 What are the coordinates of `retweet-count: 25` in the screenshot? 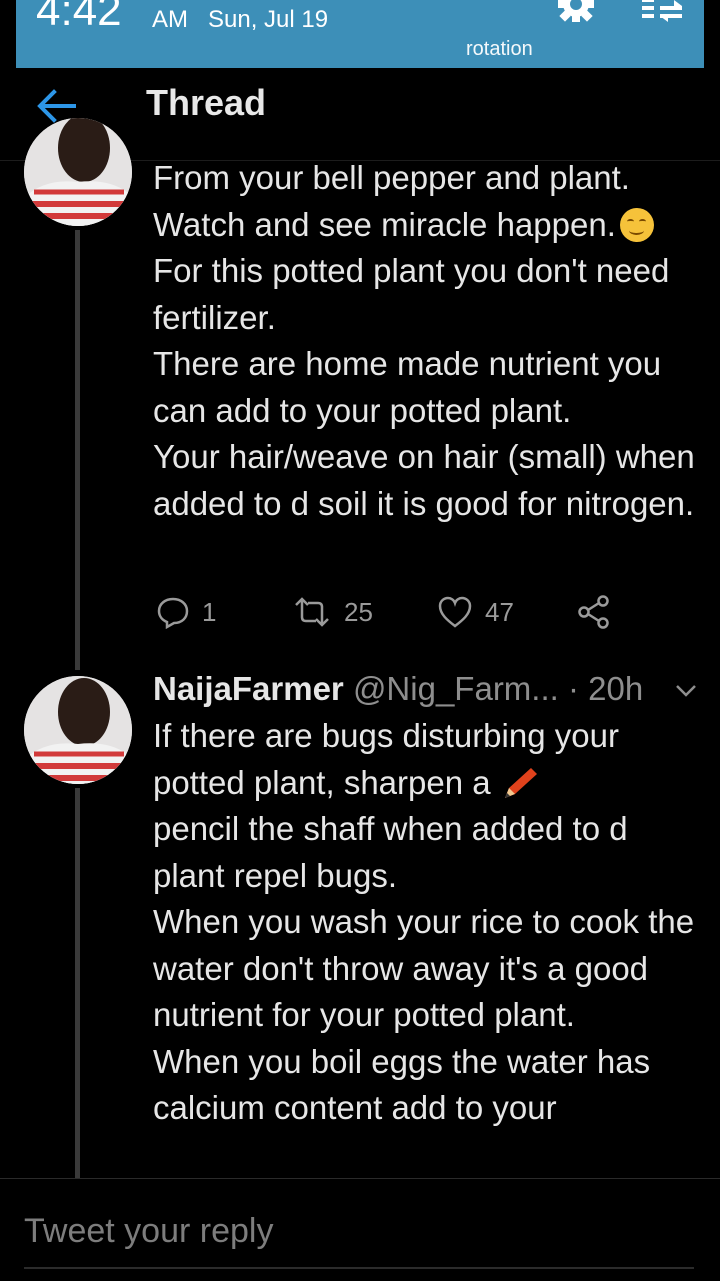 It's located at (358, 611).